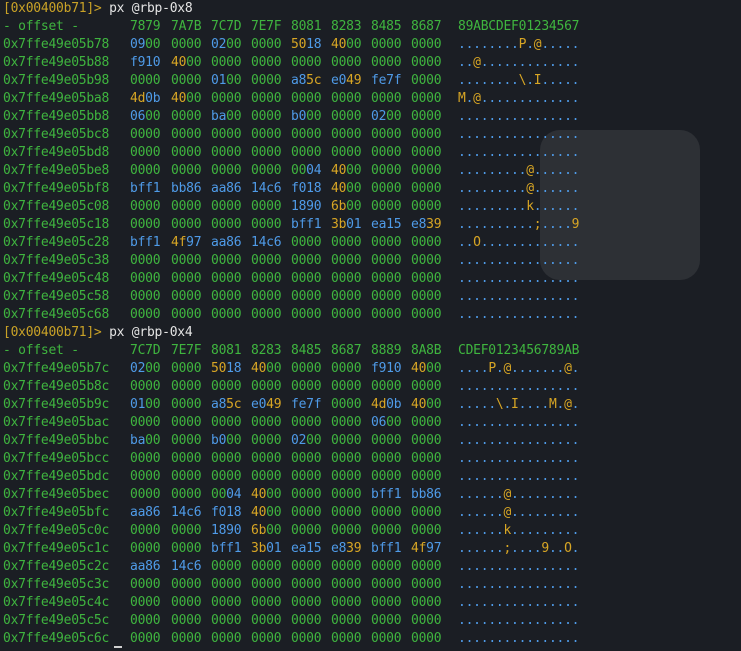 The width and height of the screenshot is (741, 651). I want to click on hex-word: 0600, so click(145, 117).